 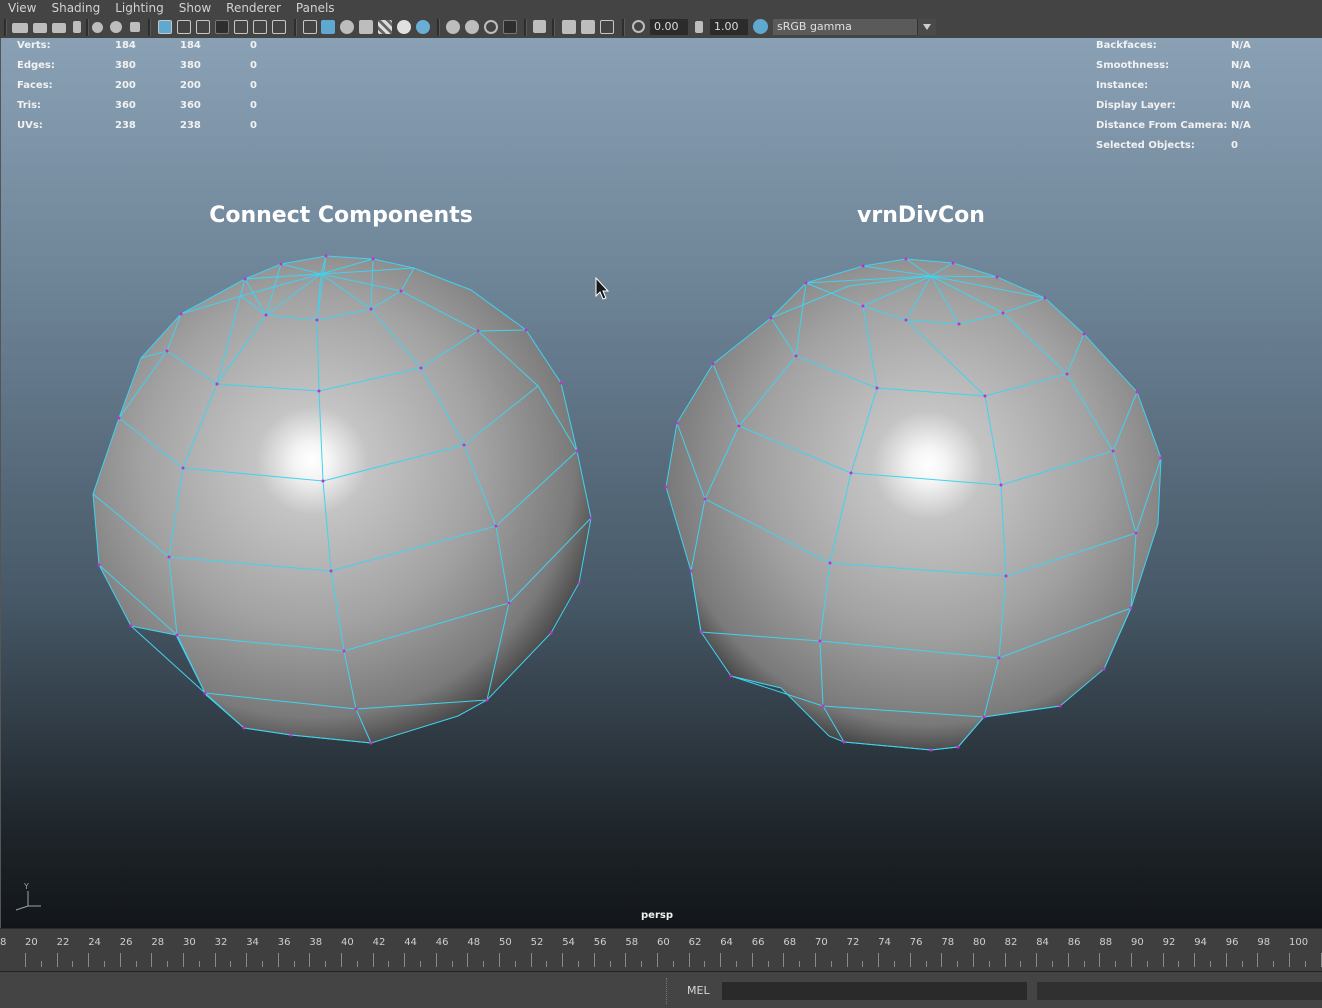 What do you see at coordinates (77, 27) in the screenshot?
I see `bookmark-icon` at bounding box center [77, 27].